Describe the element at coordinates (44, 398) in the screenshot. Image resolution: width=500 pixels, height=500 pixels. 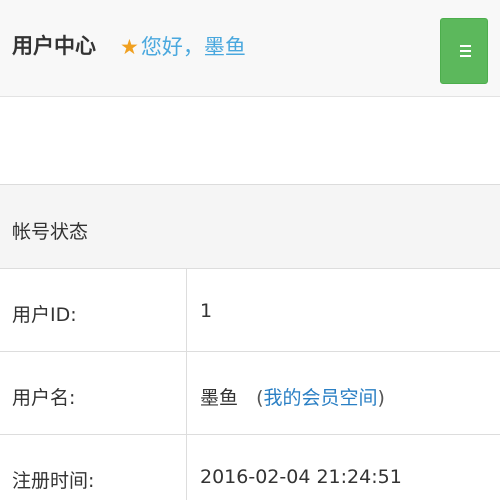
I see `username-label: 用户名:` at that location.